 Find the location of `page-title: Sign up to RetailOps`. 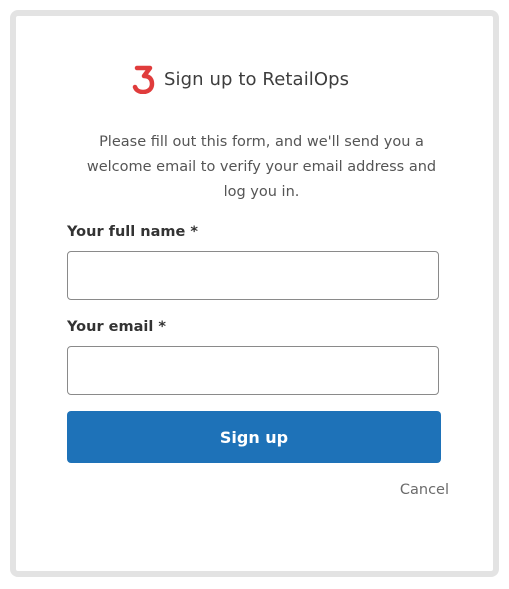

page-title: Sign up to RetailOps is located at coordinates (257, 79).